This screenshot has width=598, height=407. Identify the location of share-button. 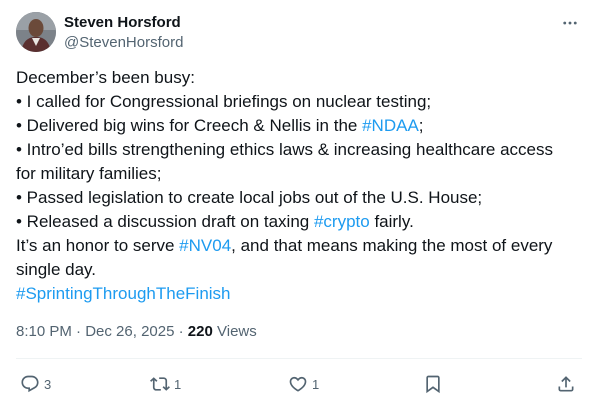
(566, 384).